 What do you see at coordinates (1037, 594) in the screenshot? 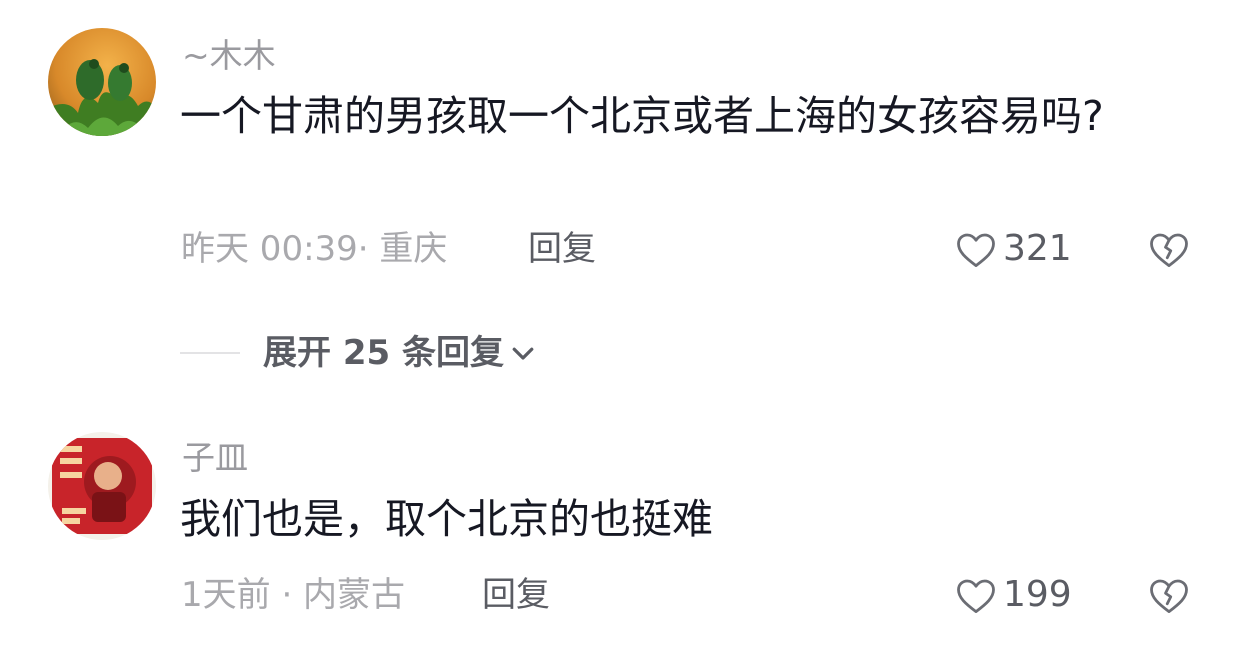
I see `like-count: 199` at bounding box center [1037, 594].